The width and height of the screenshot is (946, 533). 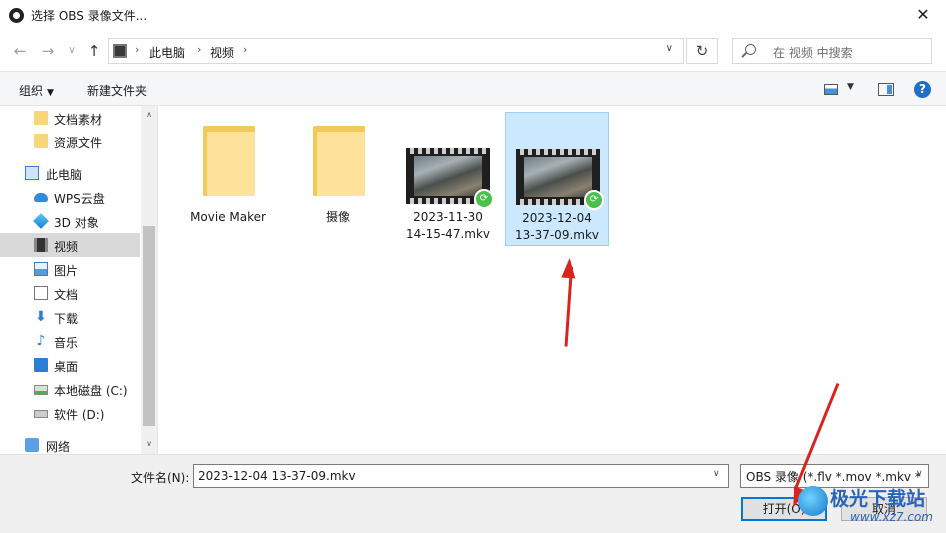 I want to click on filename-input, so click(x=461, y=476).